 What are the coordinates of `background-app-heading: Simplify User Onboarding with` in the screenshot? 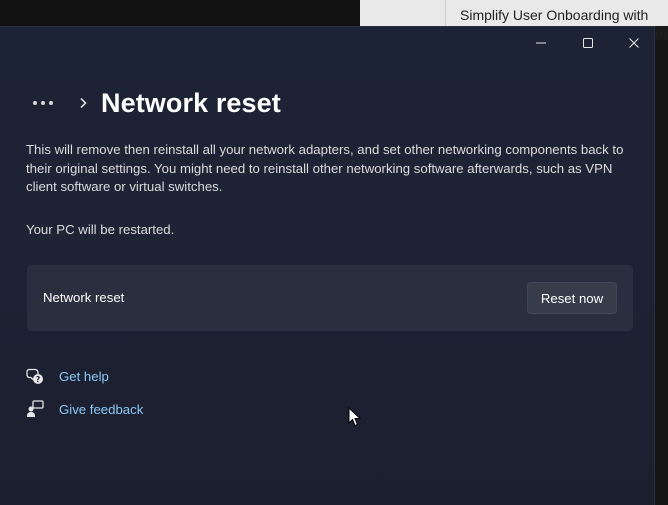 It's located at (554, 15).